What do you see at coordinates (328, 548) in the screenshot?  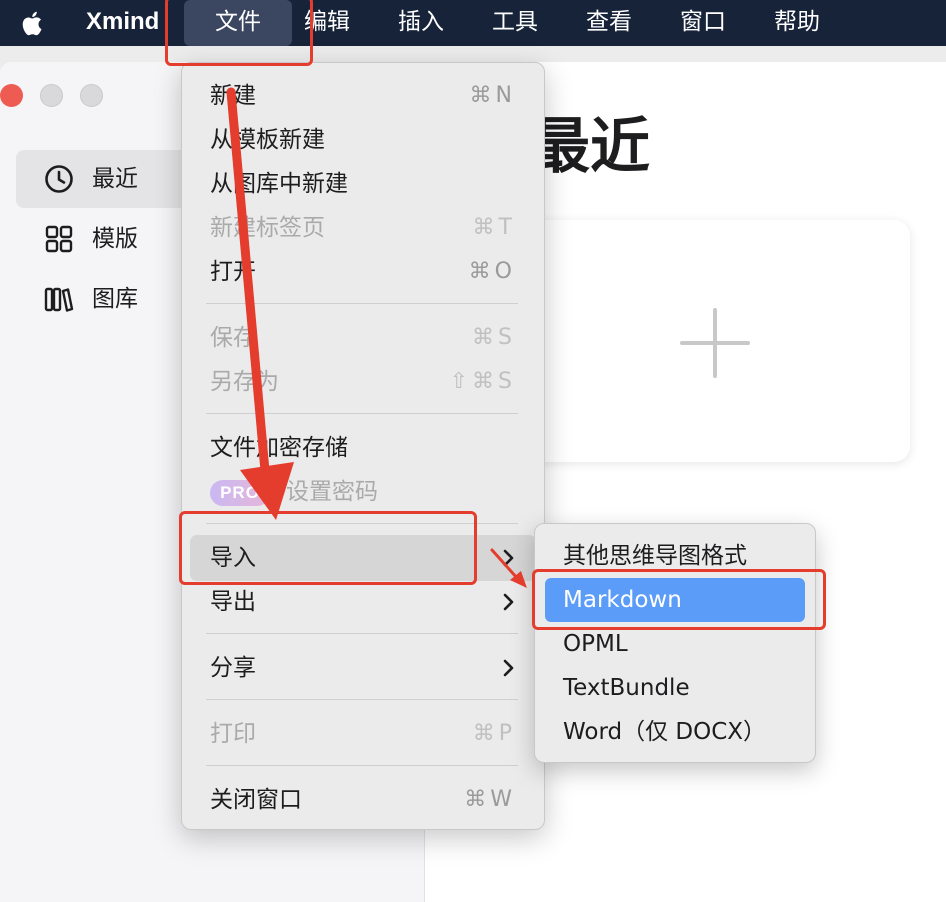 I see `annotation-box-import` at bounding box center [328, 548].